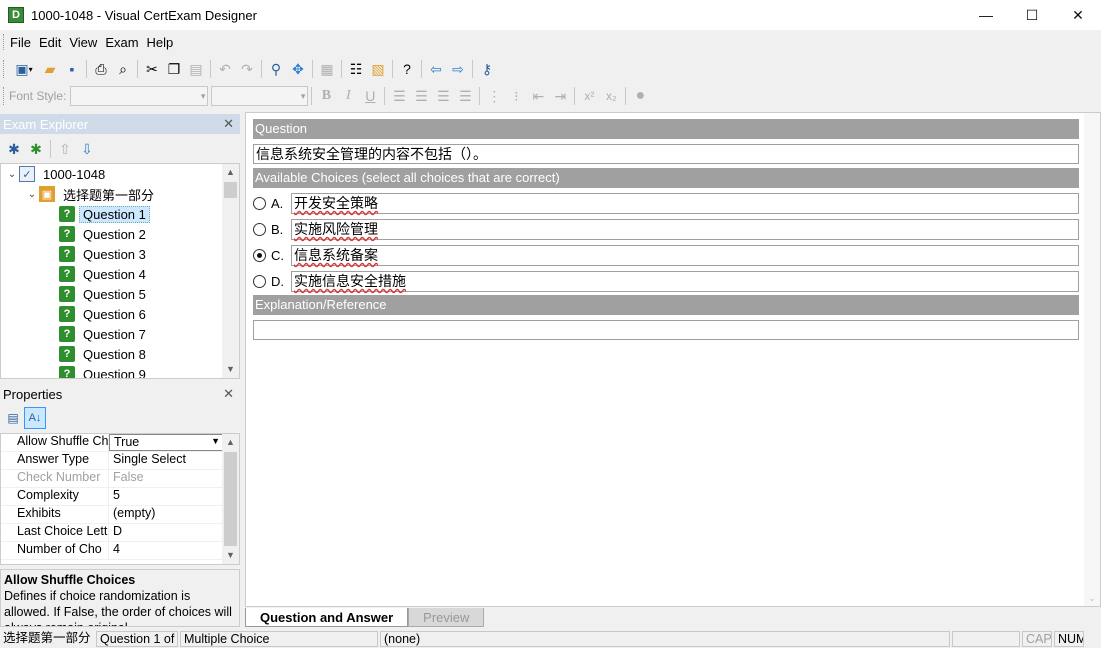 This screenshot has height=648, width=1101. I want to click on properties-close-button: ✕, so click(228, 394).